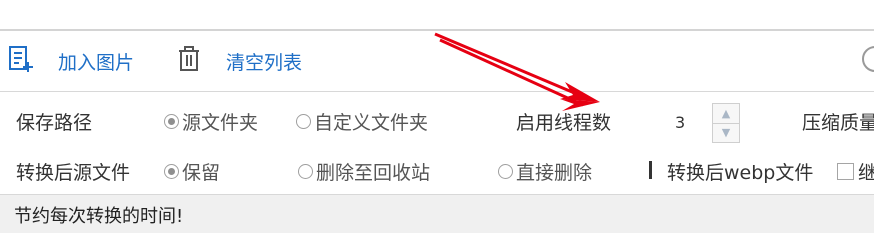 This screenshot has height=249, width=874. Describe the element at coordinates (96, 62) in the screenshot. I see `add-images-label: 加入图片` at that location.